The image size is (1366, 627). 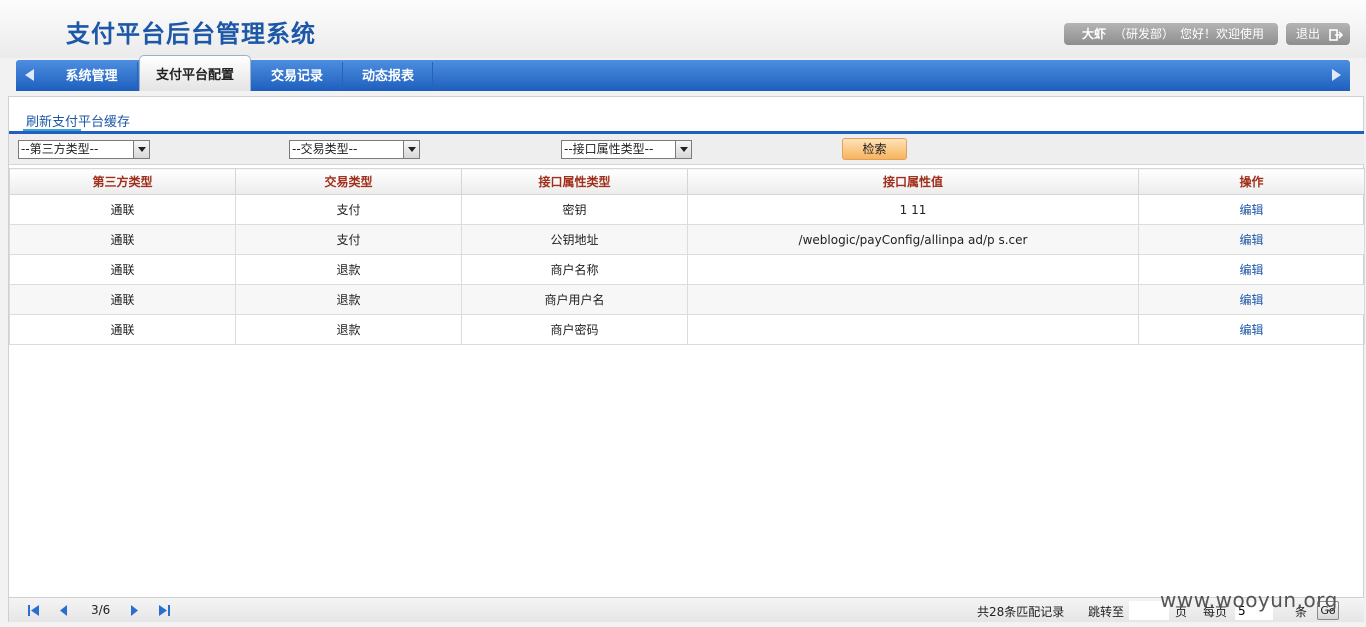 What do you see at coordinates (1251, 181) in the screenshot?
I see `col-action: 操作` at bounding box center [1251, 181].